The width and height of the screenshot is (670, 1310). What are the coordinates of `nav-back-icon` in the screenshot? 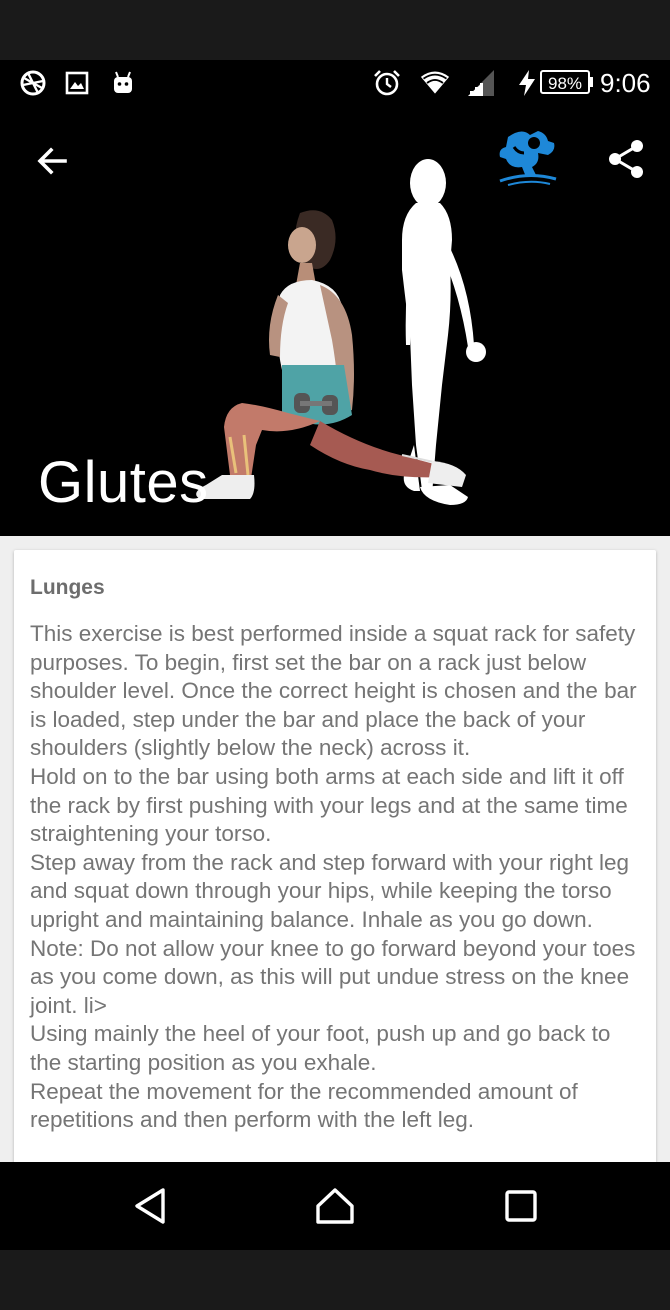 It's located at (150, 1206).